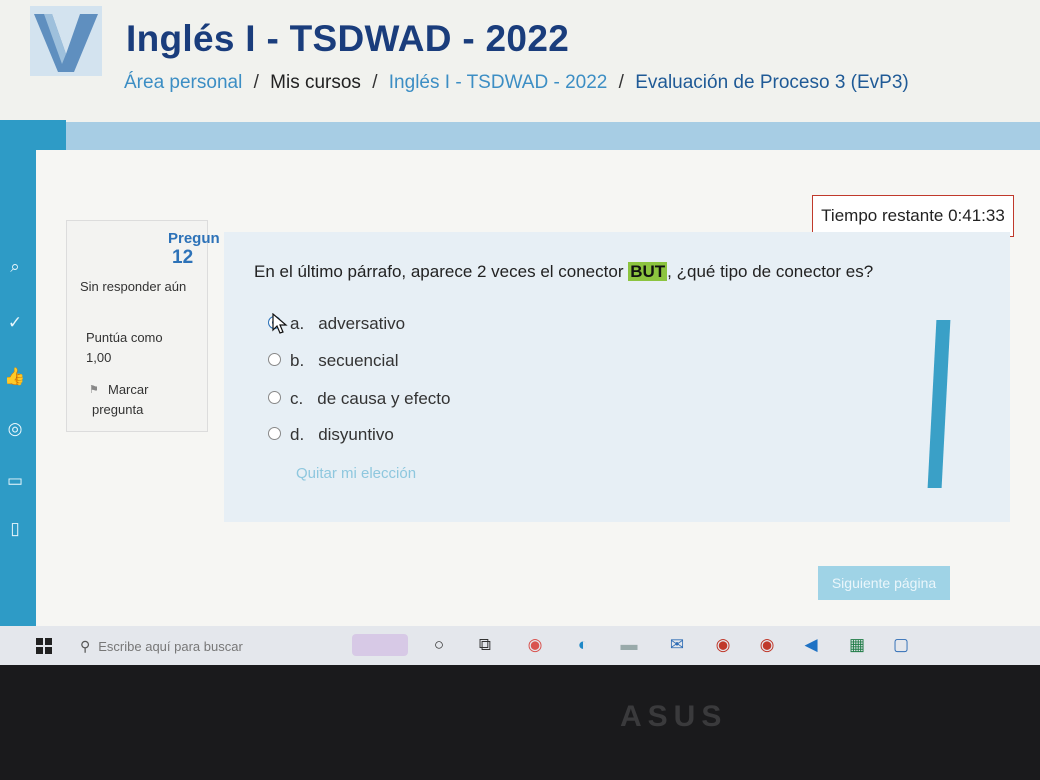 The width and height of the screenshot is (1040, 780). What do you see at coordinates (913, 216) in the screenshot?
I see `time-remaining: Tiempo restante 0:41:33` at bounding box center [913, 216].